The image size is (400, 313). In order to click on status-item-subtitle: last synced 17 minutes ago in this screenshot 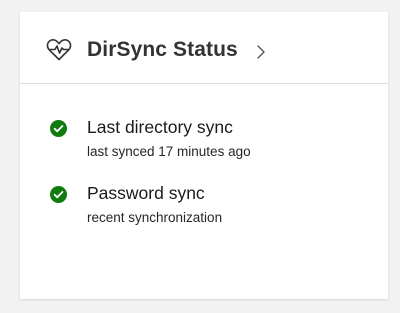, I will do `click(169, 151)`.